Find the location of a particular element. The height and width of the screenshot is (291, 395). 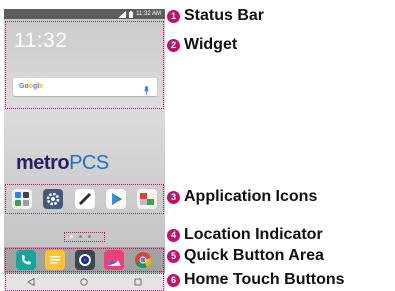

callout-number: 4 is located at coordinates (173, 235).